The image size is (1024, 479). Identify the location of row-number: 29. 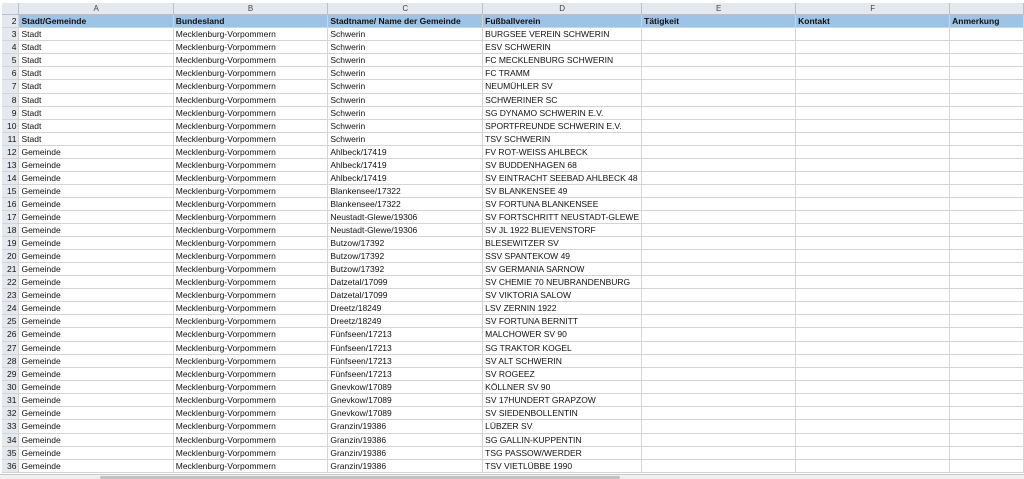
(11, 374).